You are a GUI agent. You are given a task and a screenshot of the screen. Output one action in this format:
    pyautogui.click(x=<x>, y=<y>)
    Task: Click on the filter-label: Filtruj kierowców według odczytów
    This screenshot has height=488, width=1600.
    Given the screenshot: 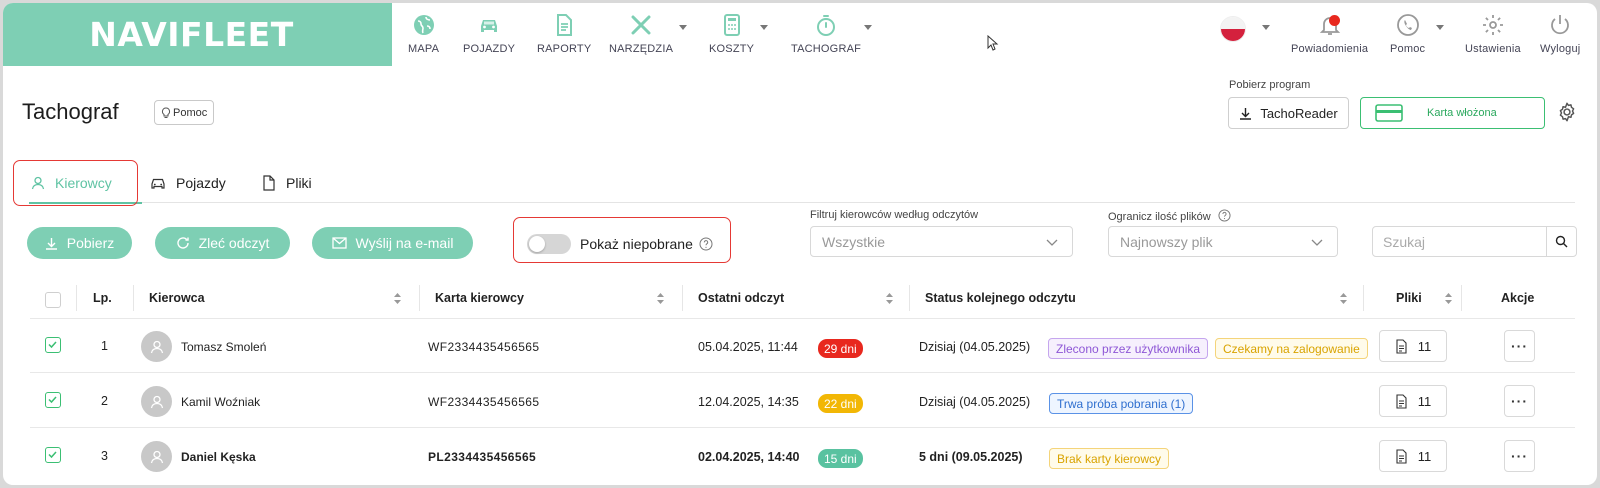 What is the action you would take?
    pyautogui.click(x=894, y=215)
    